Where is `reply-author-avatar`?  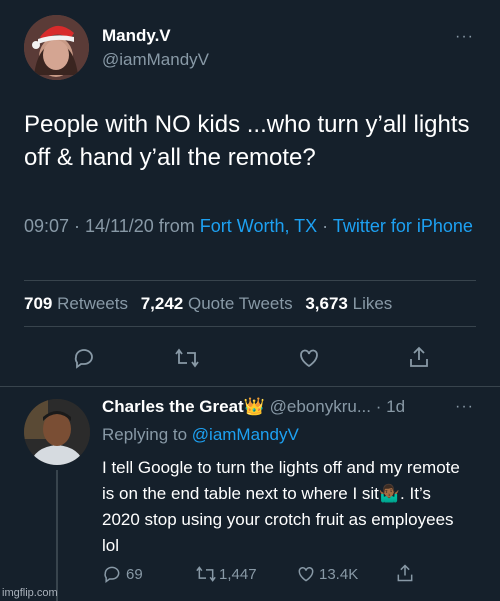
reply-author-avatar is located at coordinates (57, 432).